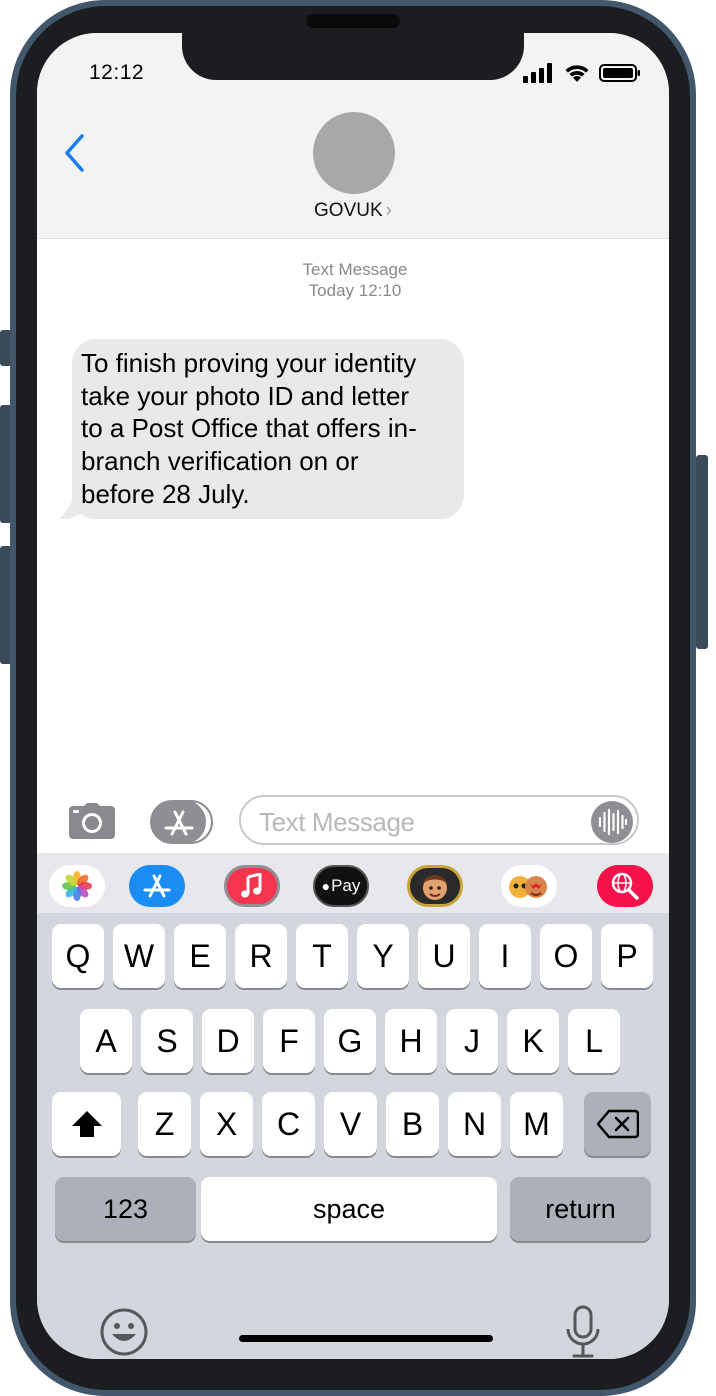 This screenshot has width=716, height=1396. I want to click on key-h: H, so click(411, 1041).